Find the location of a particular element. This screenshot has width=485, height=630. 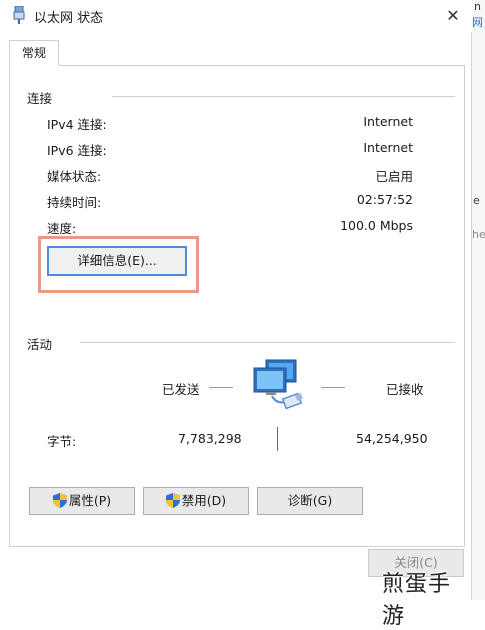

ipv6-value: Internet is located at coordinates (388, 147).